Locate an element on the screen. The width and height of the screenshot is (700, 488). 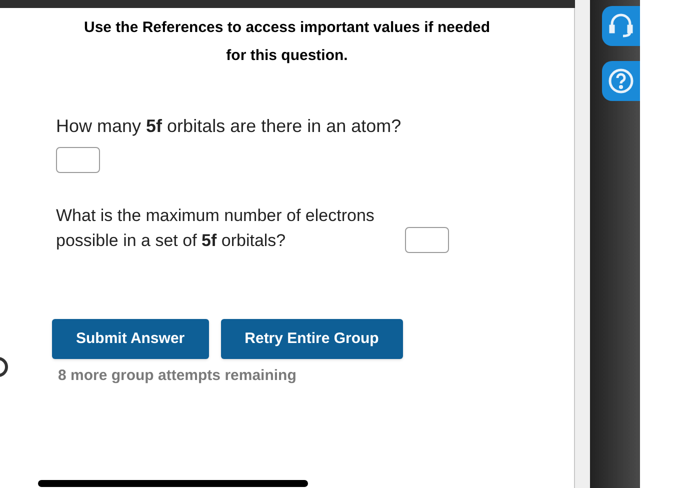
support-button is located at coordinates (621, 26).